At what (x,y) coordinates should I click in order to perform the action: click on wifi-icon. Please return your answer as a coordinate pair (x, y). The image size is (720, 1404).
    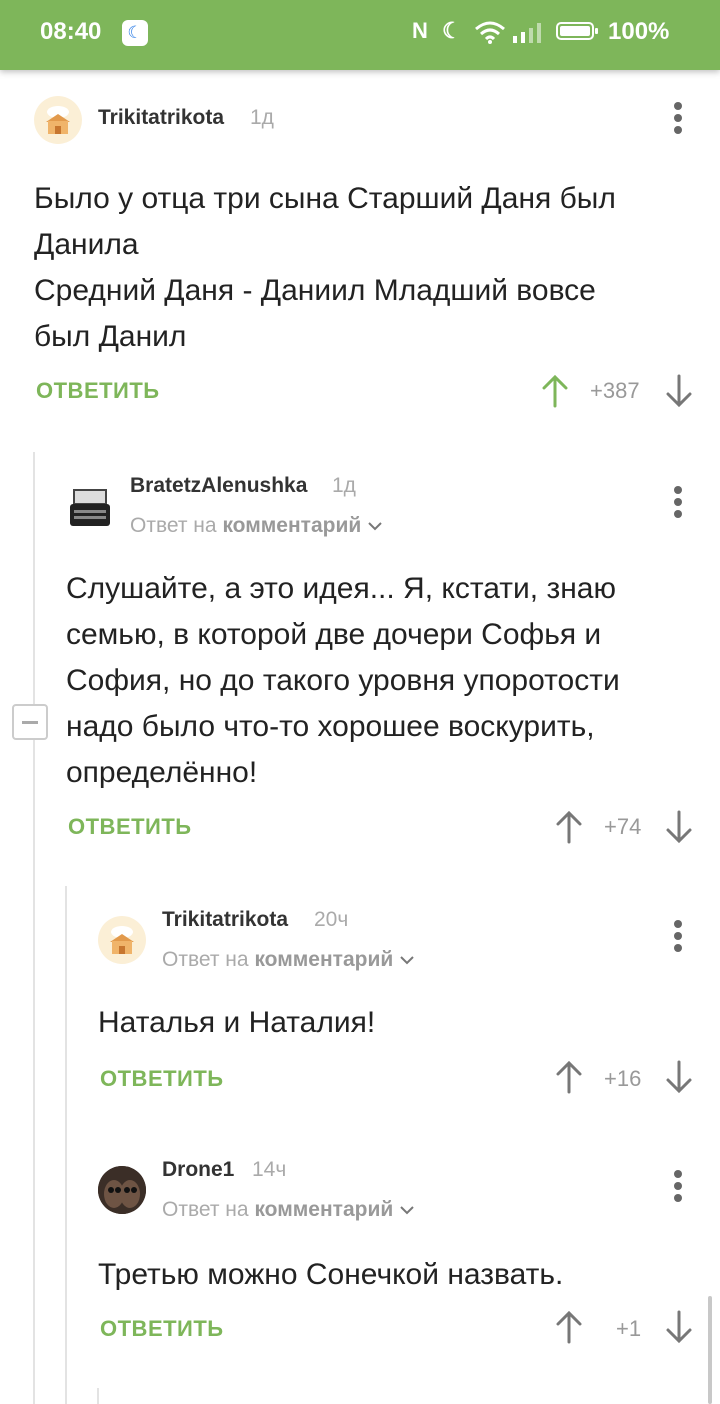
    Looking at the image, I should click on (490, 32).